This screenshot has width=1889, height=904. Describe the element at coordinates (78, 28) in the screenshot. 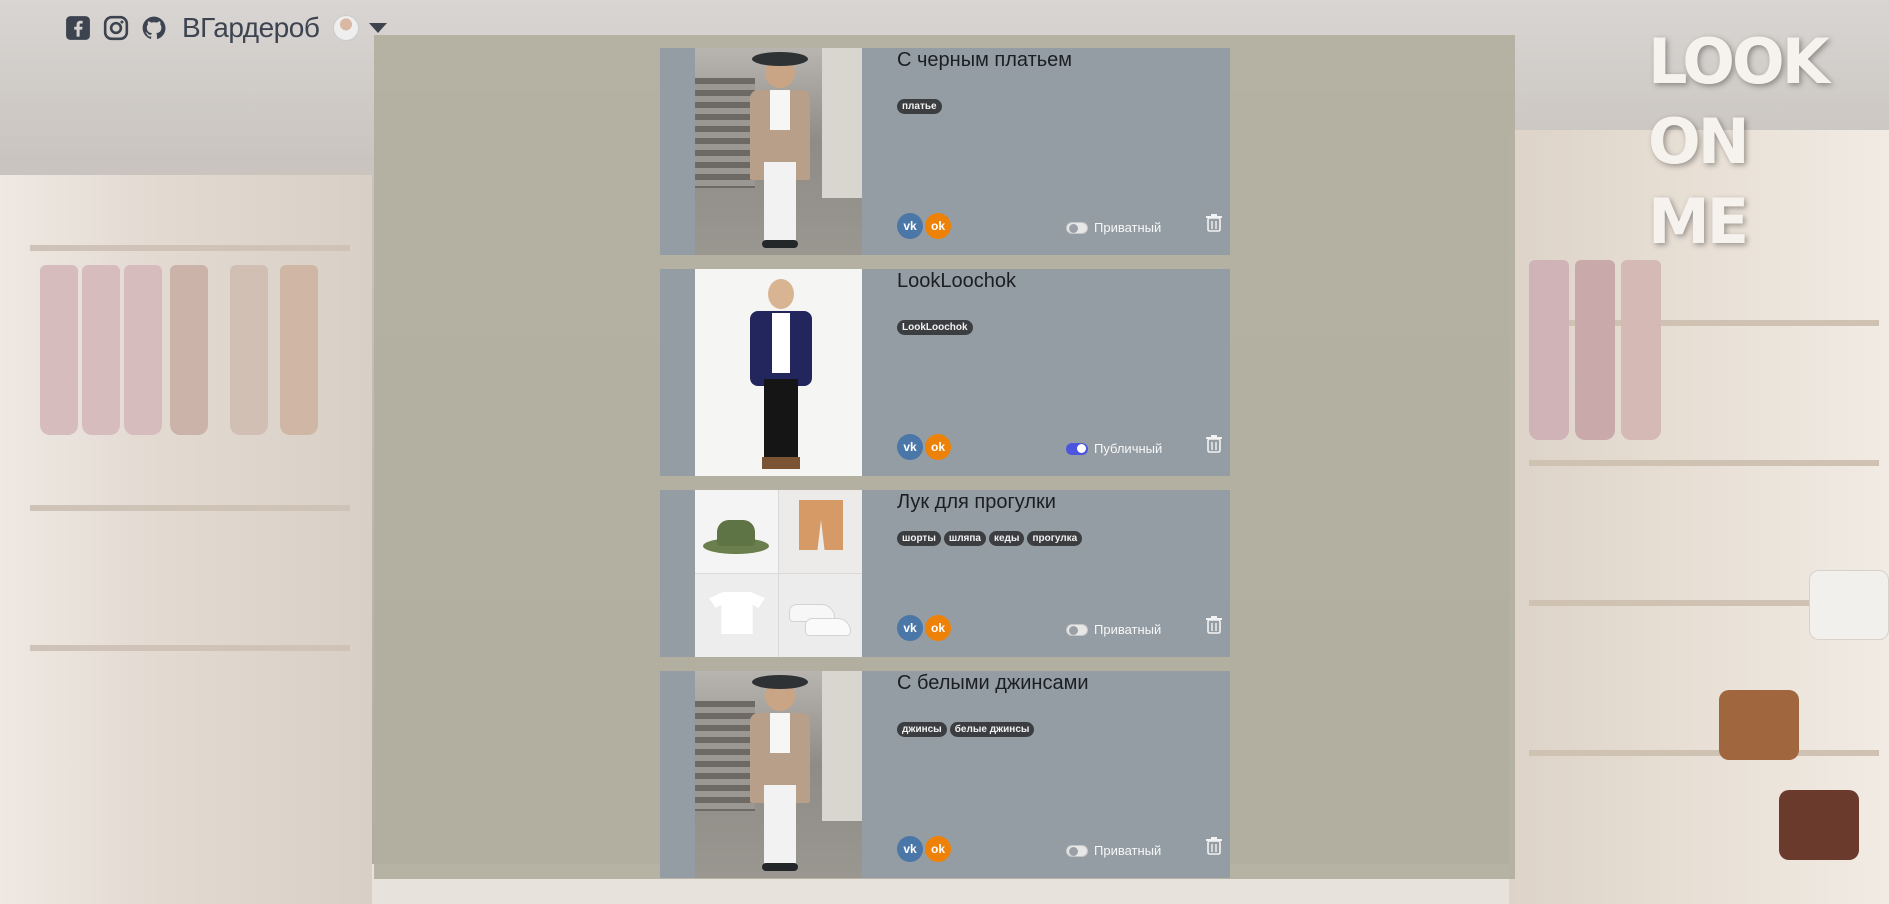

I see `facebook-icon` at that location.